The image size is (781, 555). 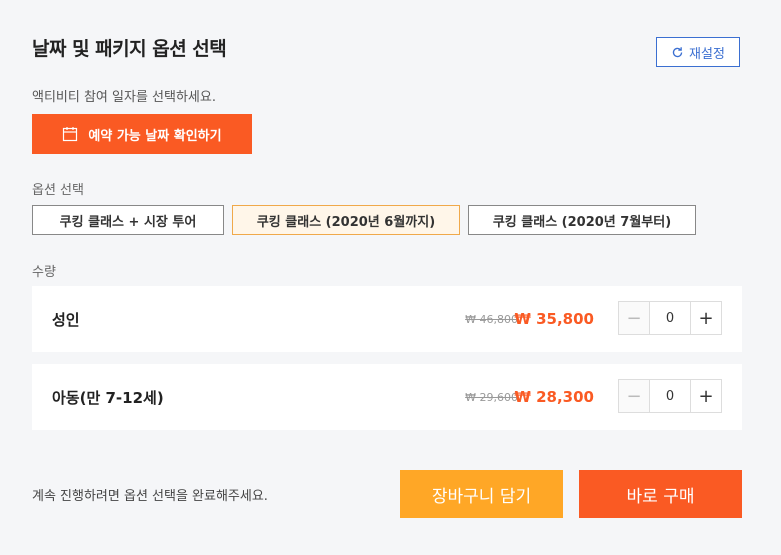 I want to click on add-to-cart-button: 장바구니 담기, so click(x=481, y=494).